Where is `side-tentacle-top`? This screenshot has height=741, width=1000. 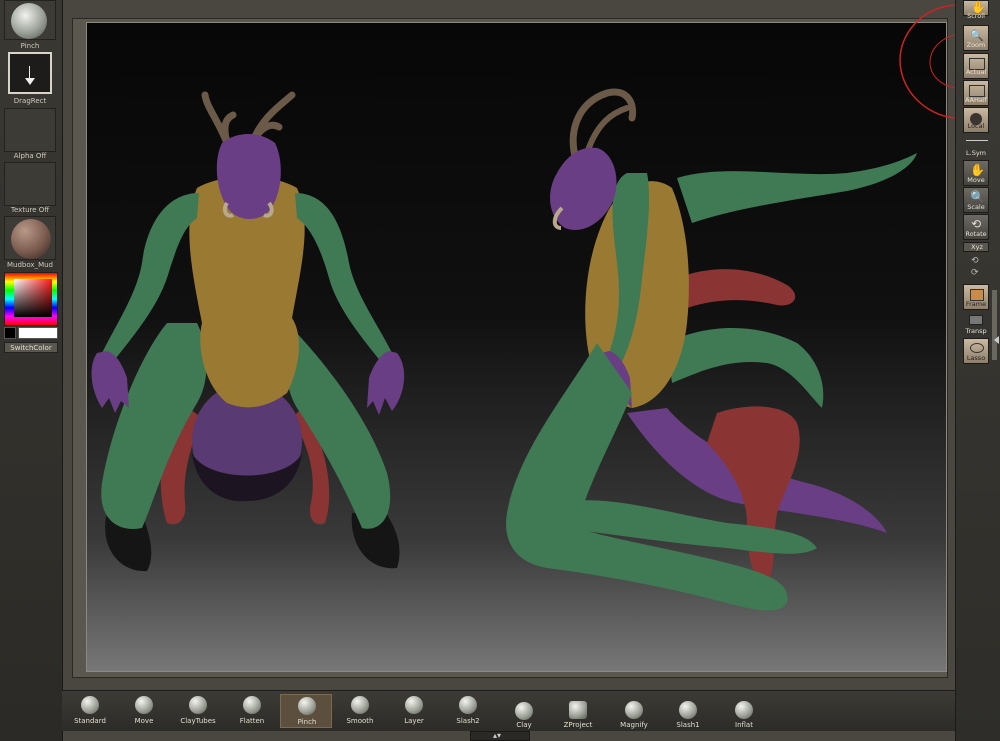 side-tentacle-top is located at coordinates (797, 188).